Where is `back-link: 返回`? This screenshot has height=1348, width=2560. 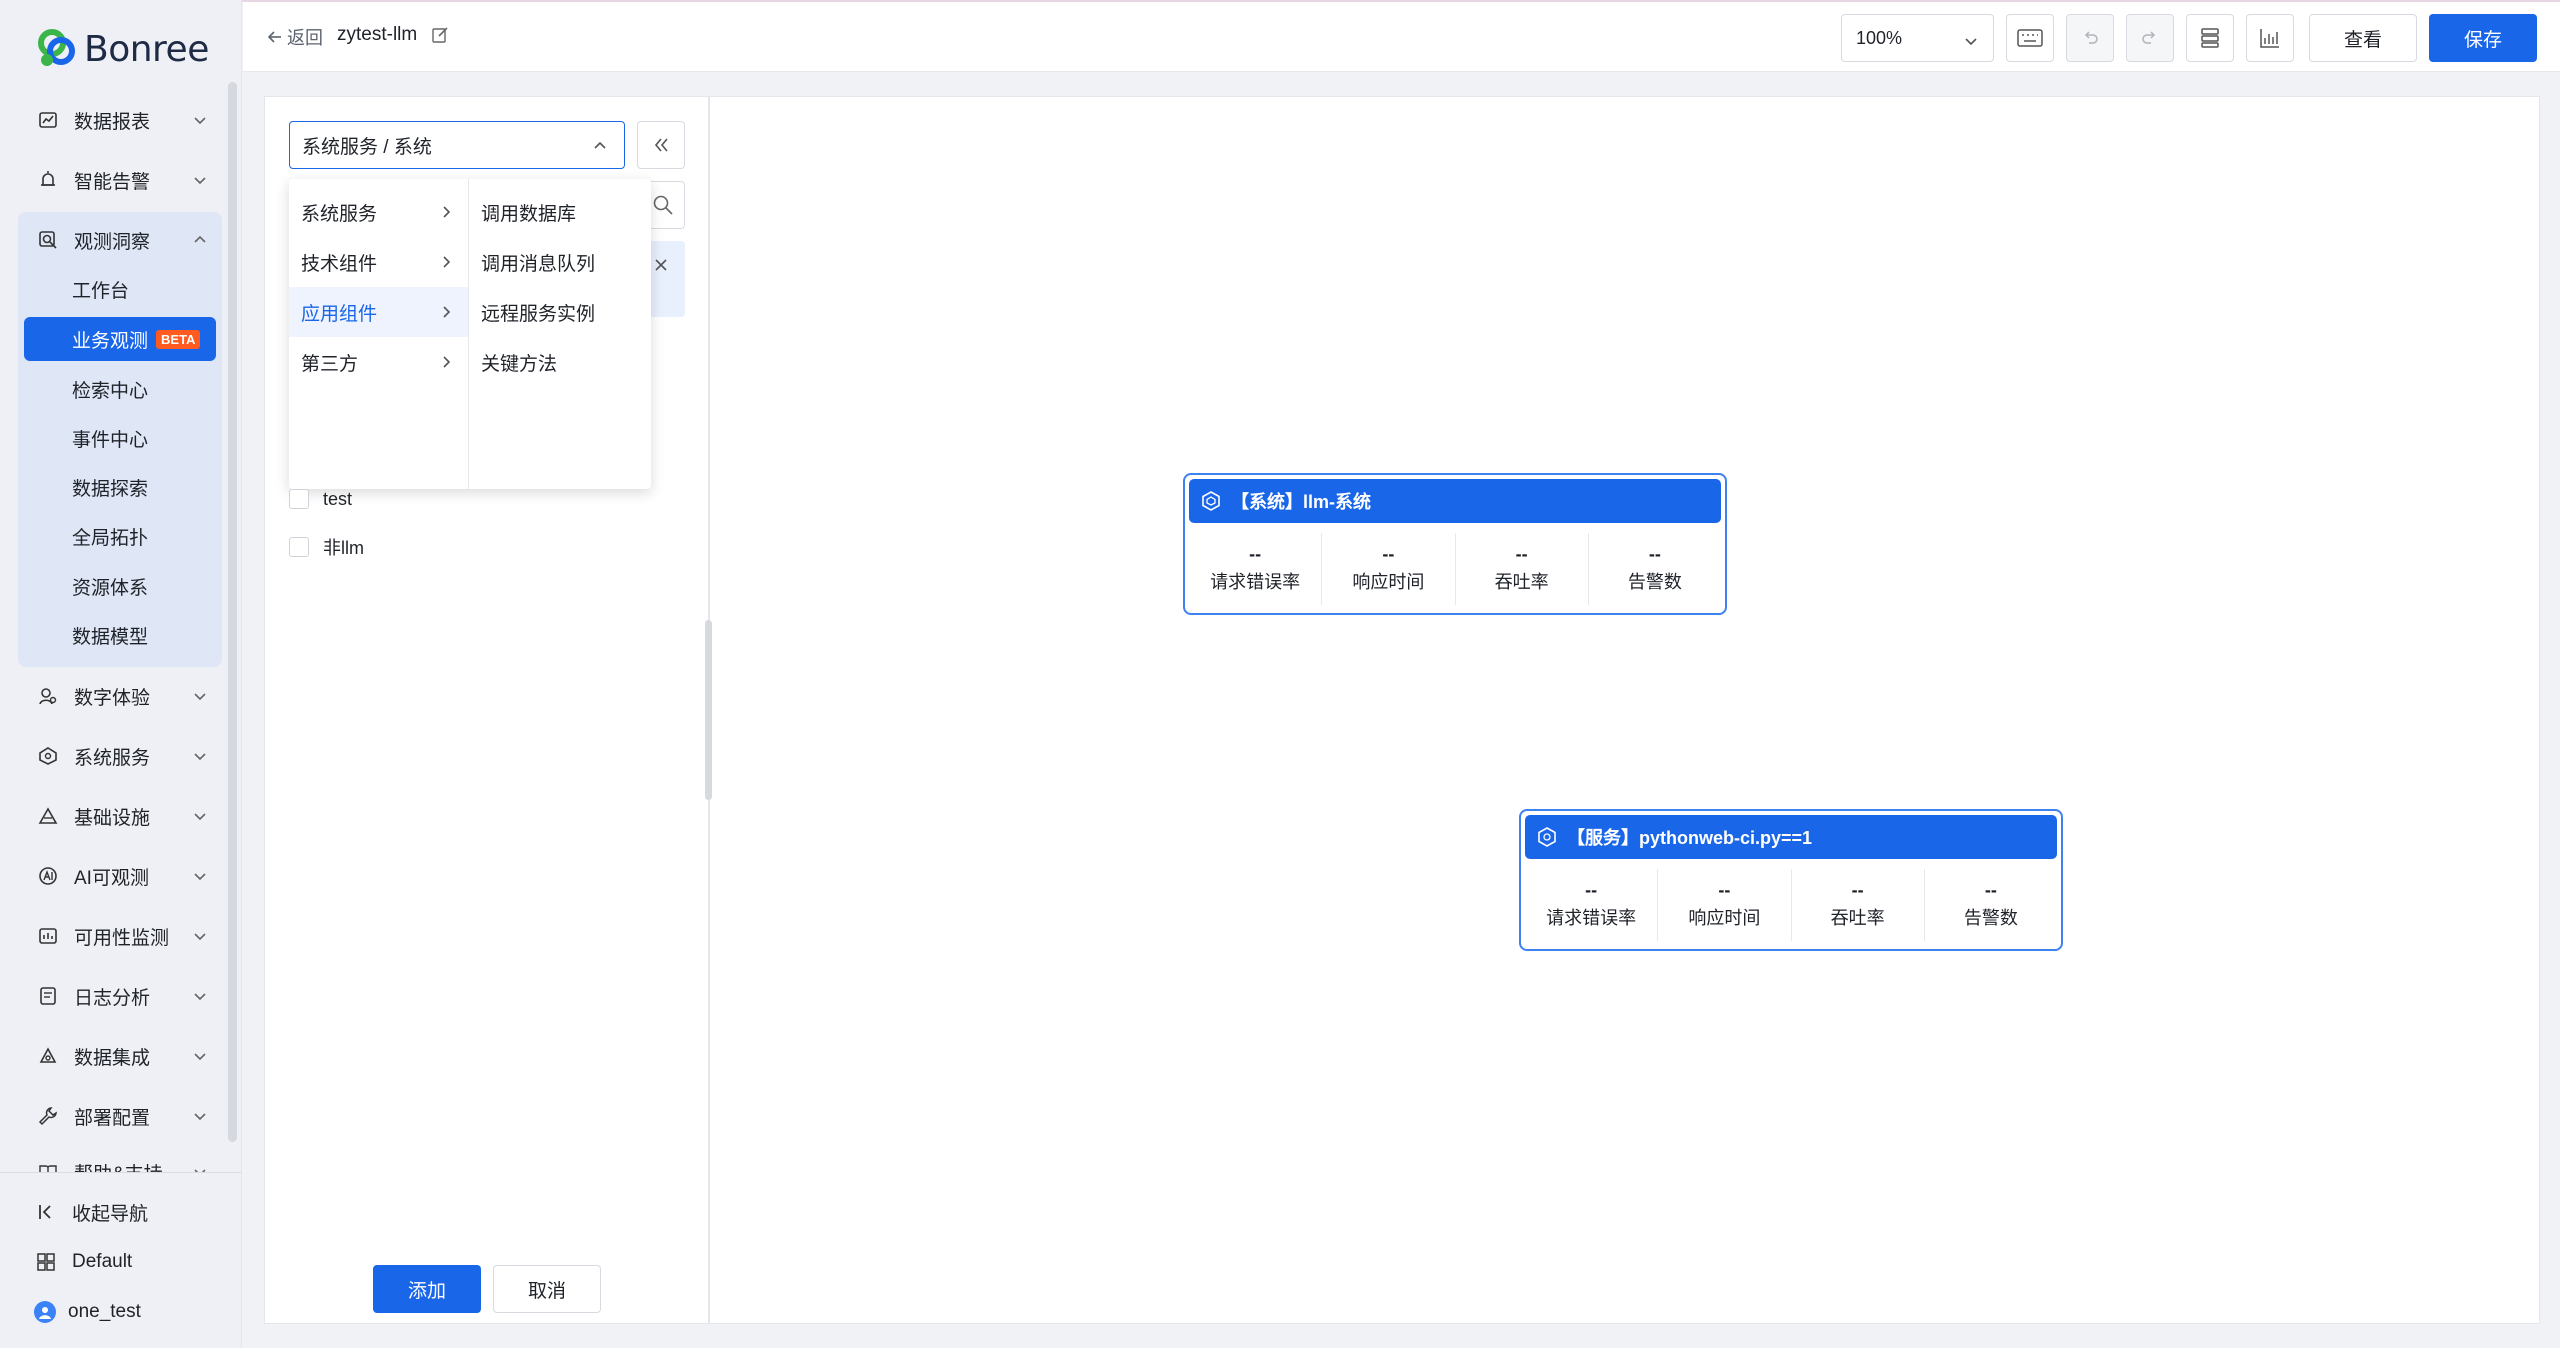 back-link: 返回 is located at coordinates (295, 37).